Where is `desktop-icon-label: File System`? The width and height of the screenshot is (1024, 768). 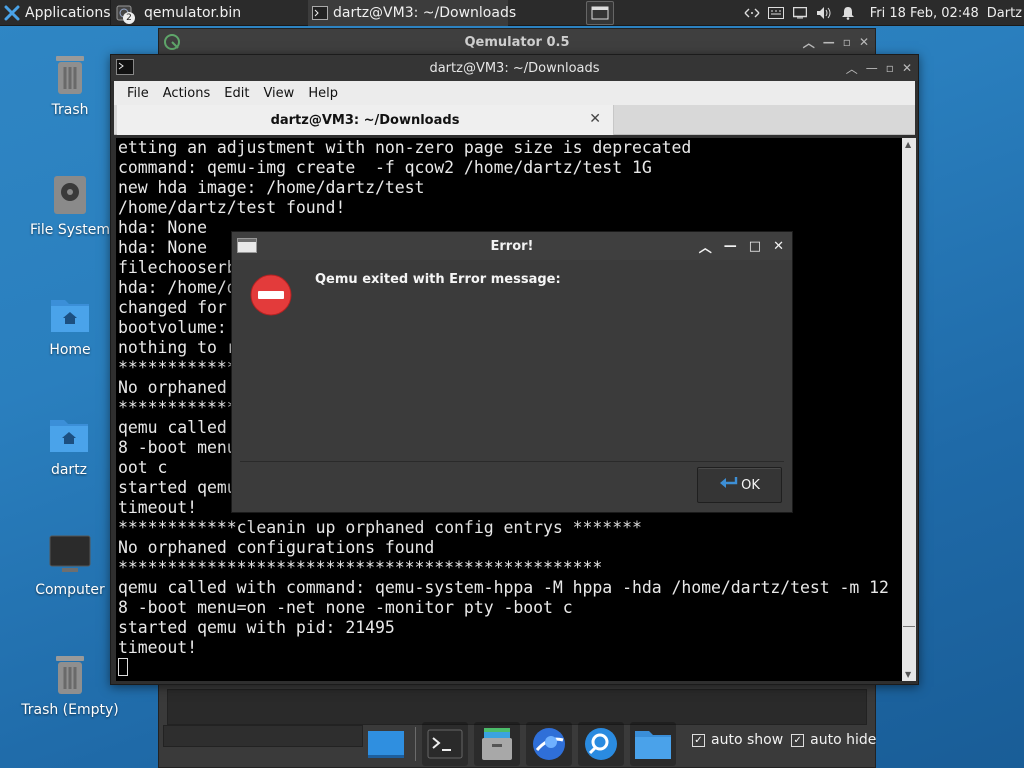
desktop-icon-label: File System is located at coordinates (70, 230).